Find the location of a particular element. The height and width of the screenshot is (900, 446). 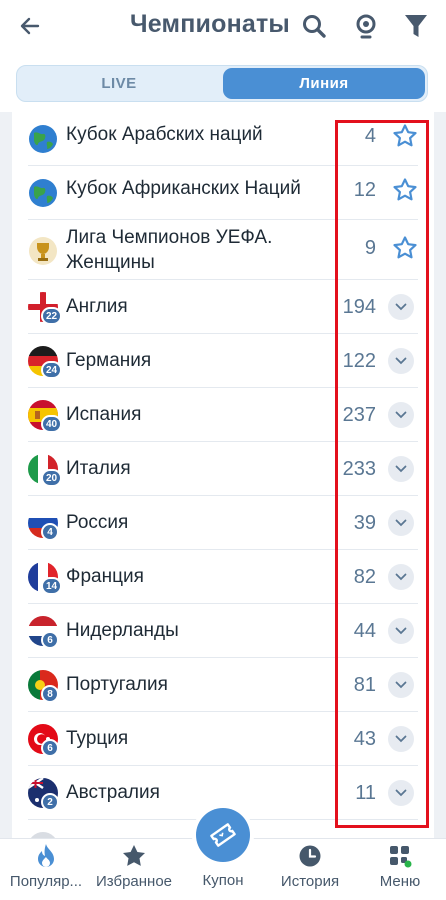

league-count-badge: 8 is located at coordinates (50, 694).